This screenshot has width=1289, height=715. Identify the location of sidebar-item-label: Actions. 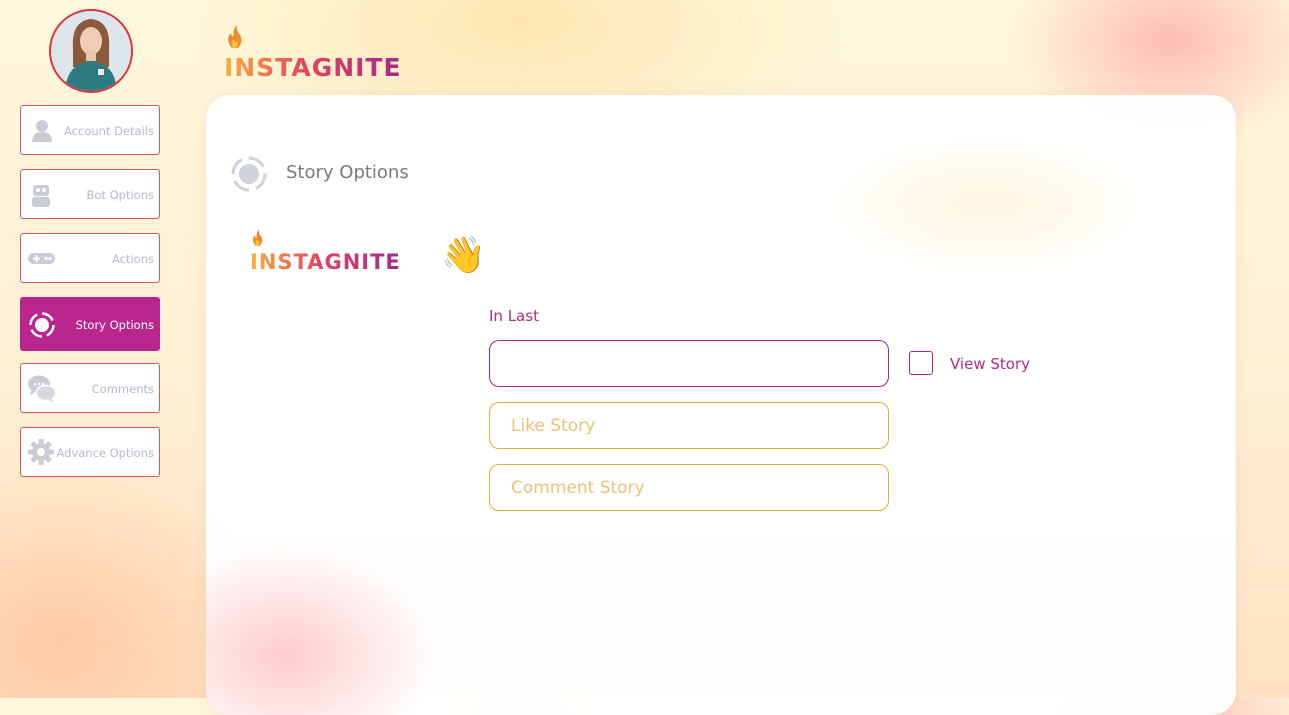
(132, 259).